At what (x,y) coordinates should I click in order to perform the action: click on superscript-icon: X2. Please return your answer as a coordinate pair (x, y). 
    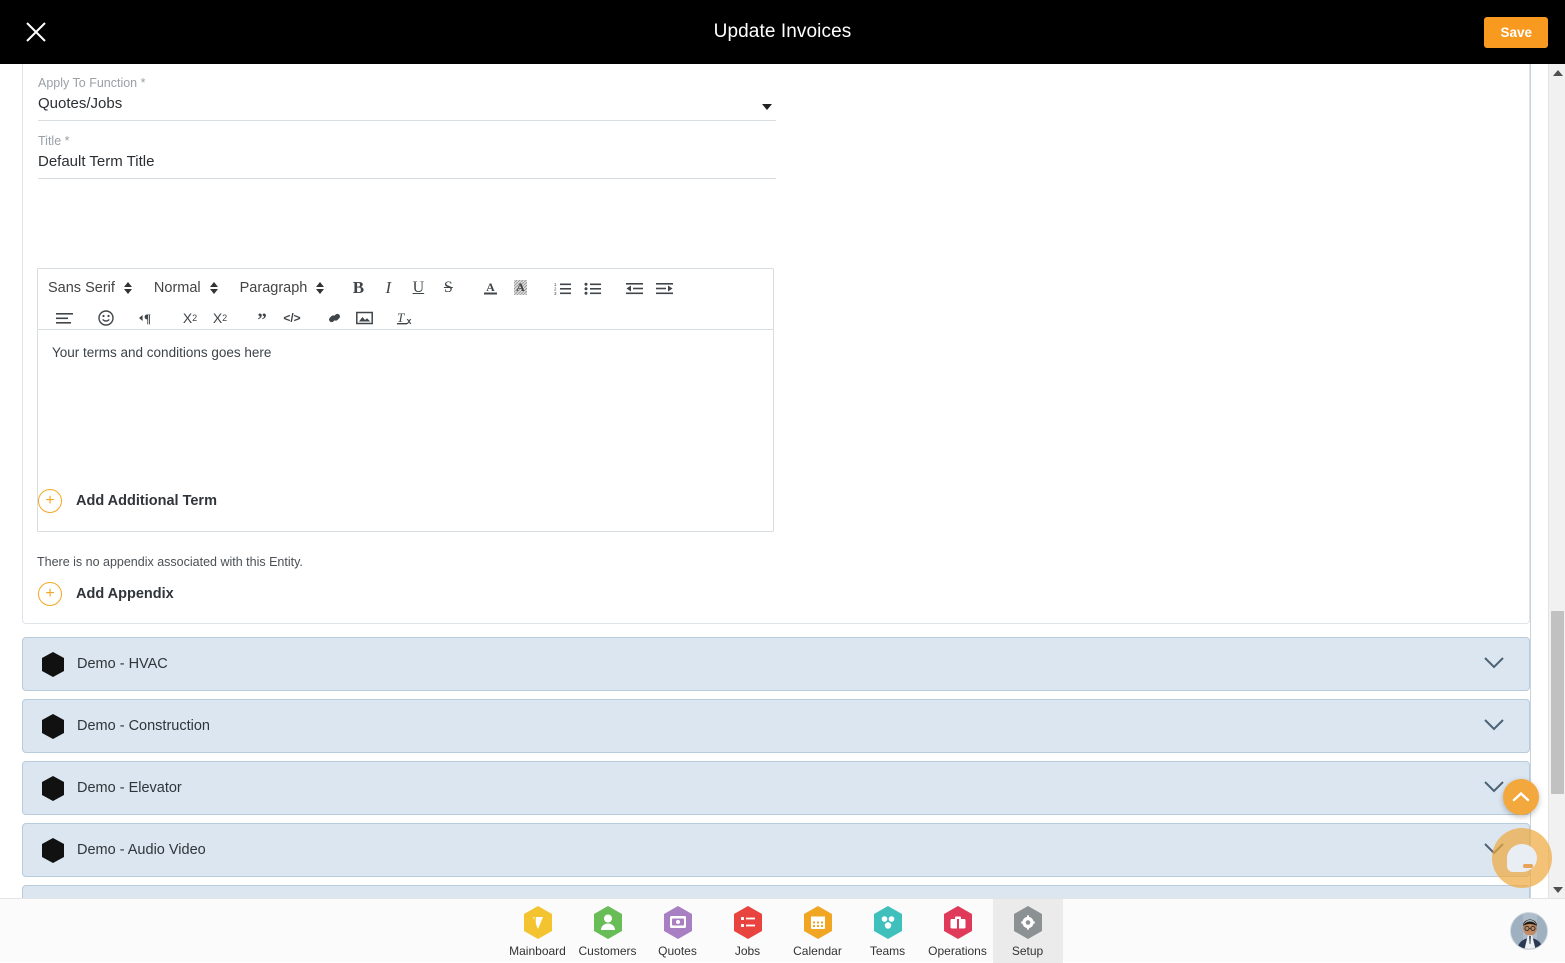
    Looking at the image, I should click on (220, 318).